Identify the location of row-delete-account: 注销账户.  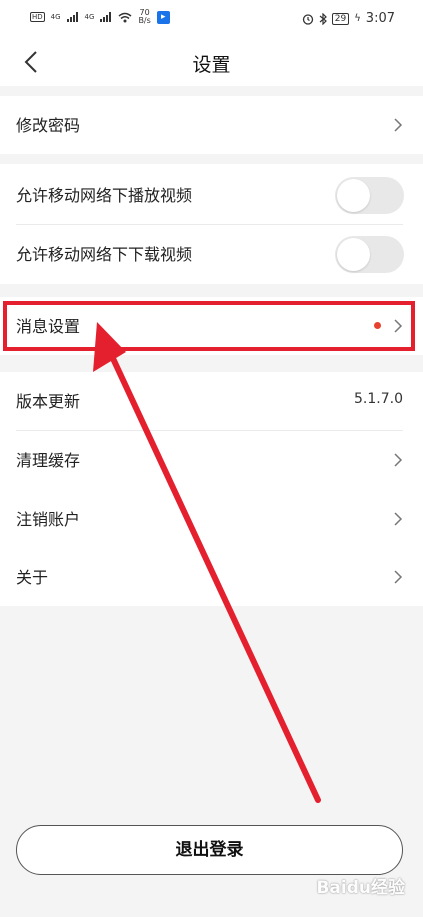
(211, 519).